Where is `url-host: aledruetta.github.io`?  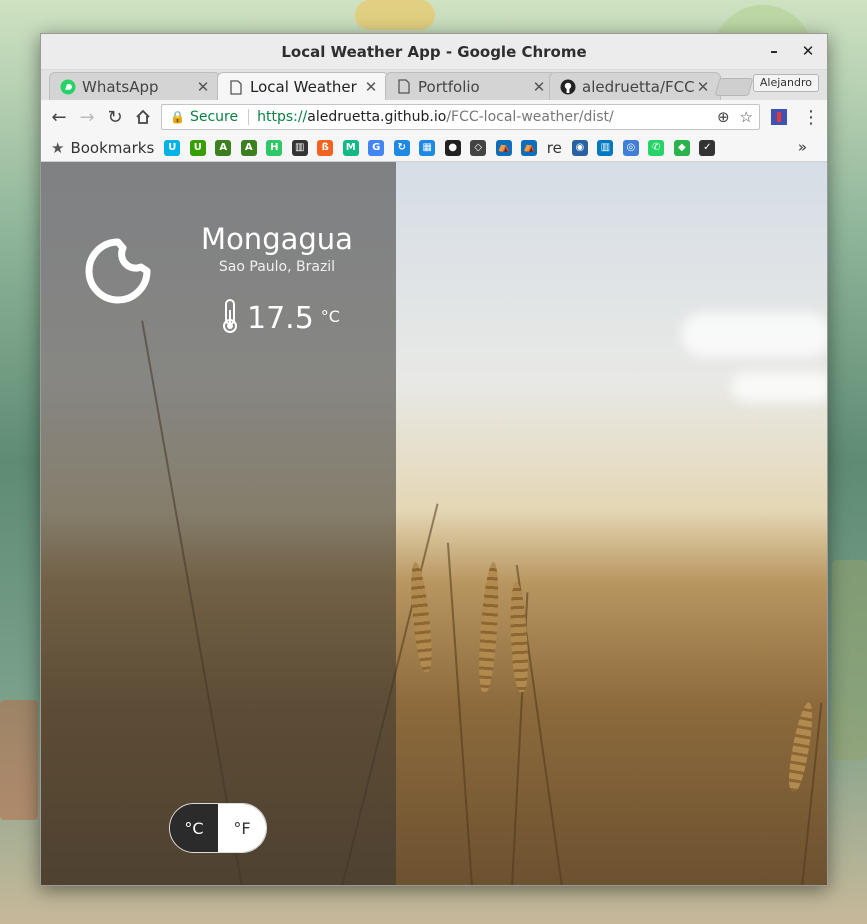
url-host: aledruetta.github.io is located at coordinates (377, 117).